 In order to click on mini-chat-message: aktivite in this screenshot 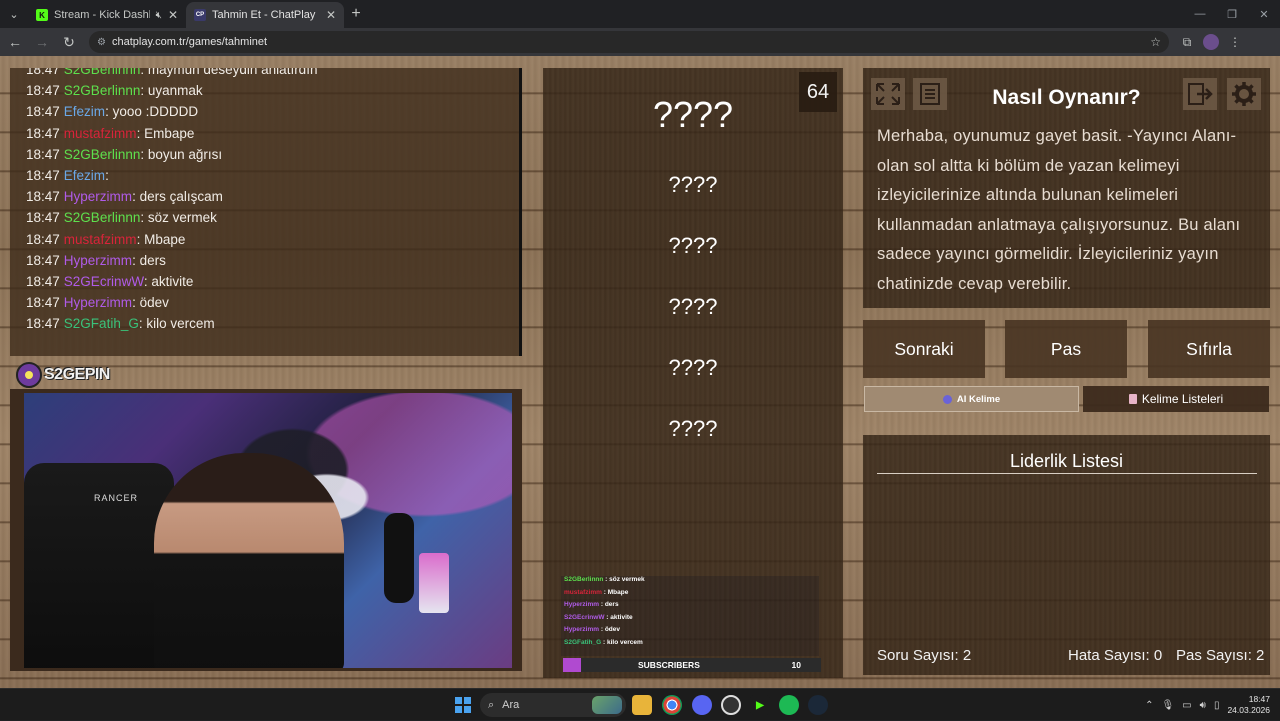, I will do `click(621, 617)`.